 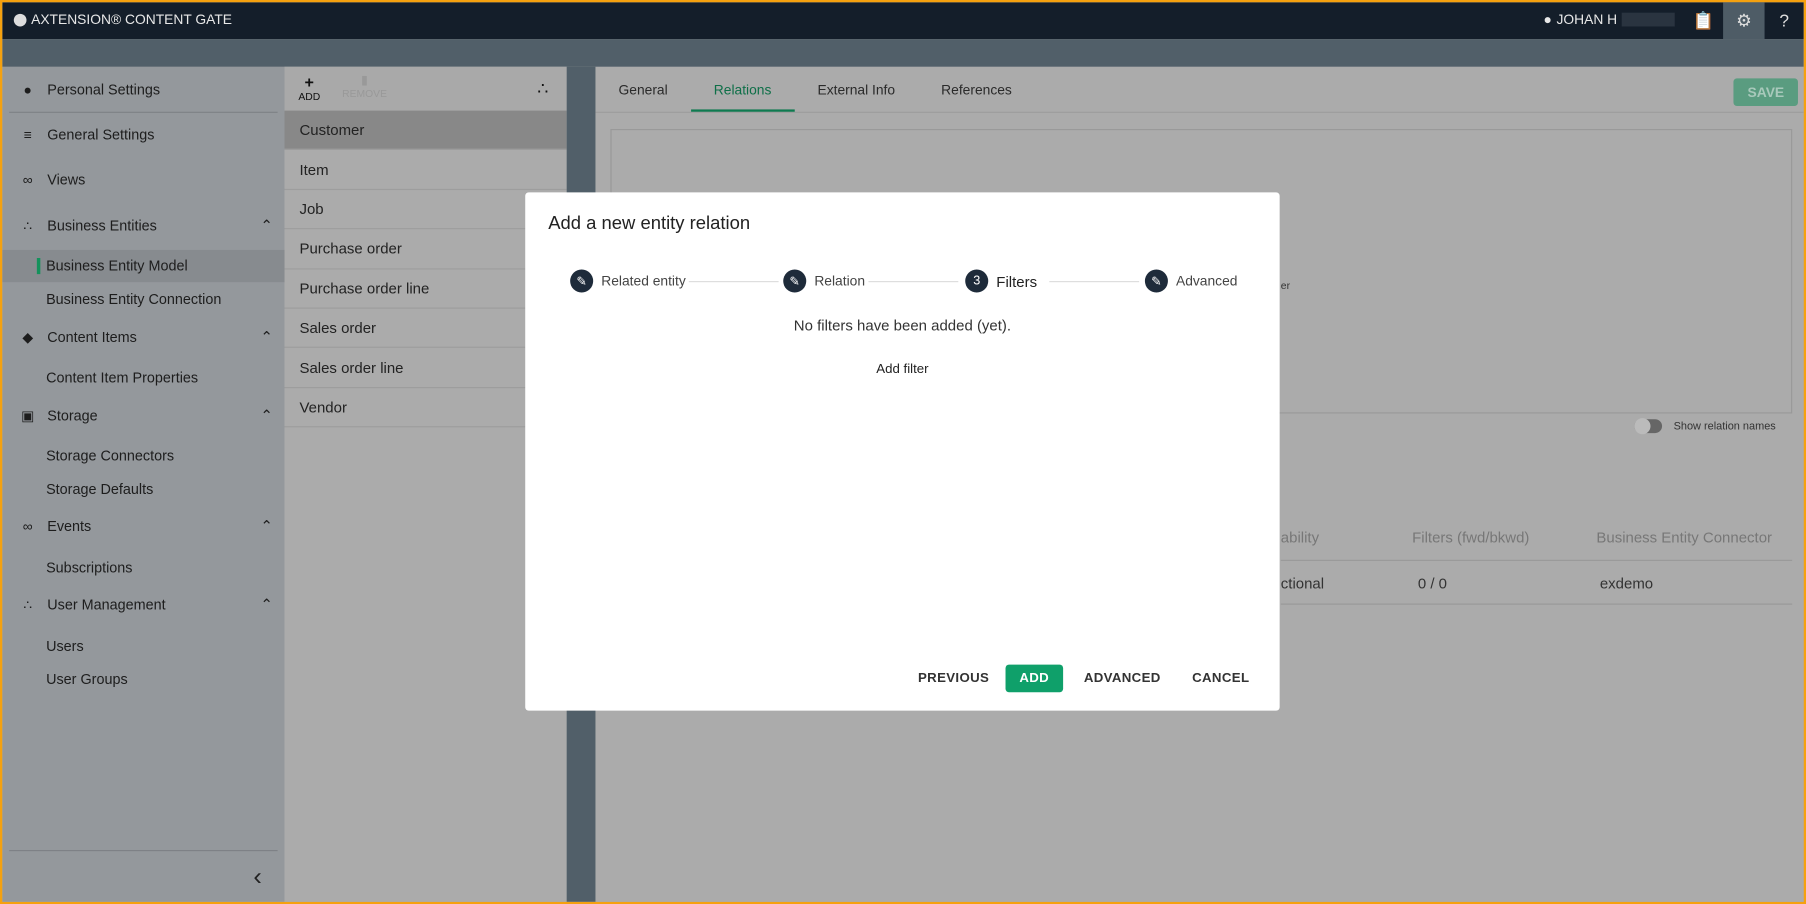 I want to click on step-label: Related entity, so click(x=643, y=281).